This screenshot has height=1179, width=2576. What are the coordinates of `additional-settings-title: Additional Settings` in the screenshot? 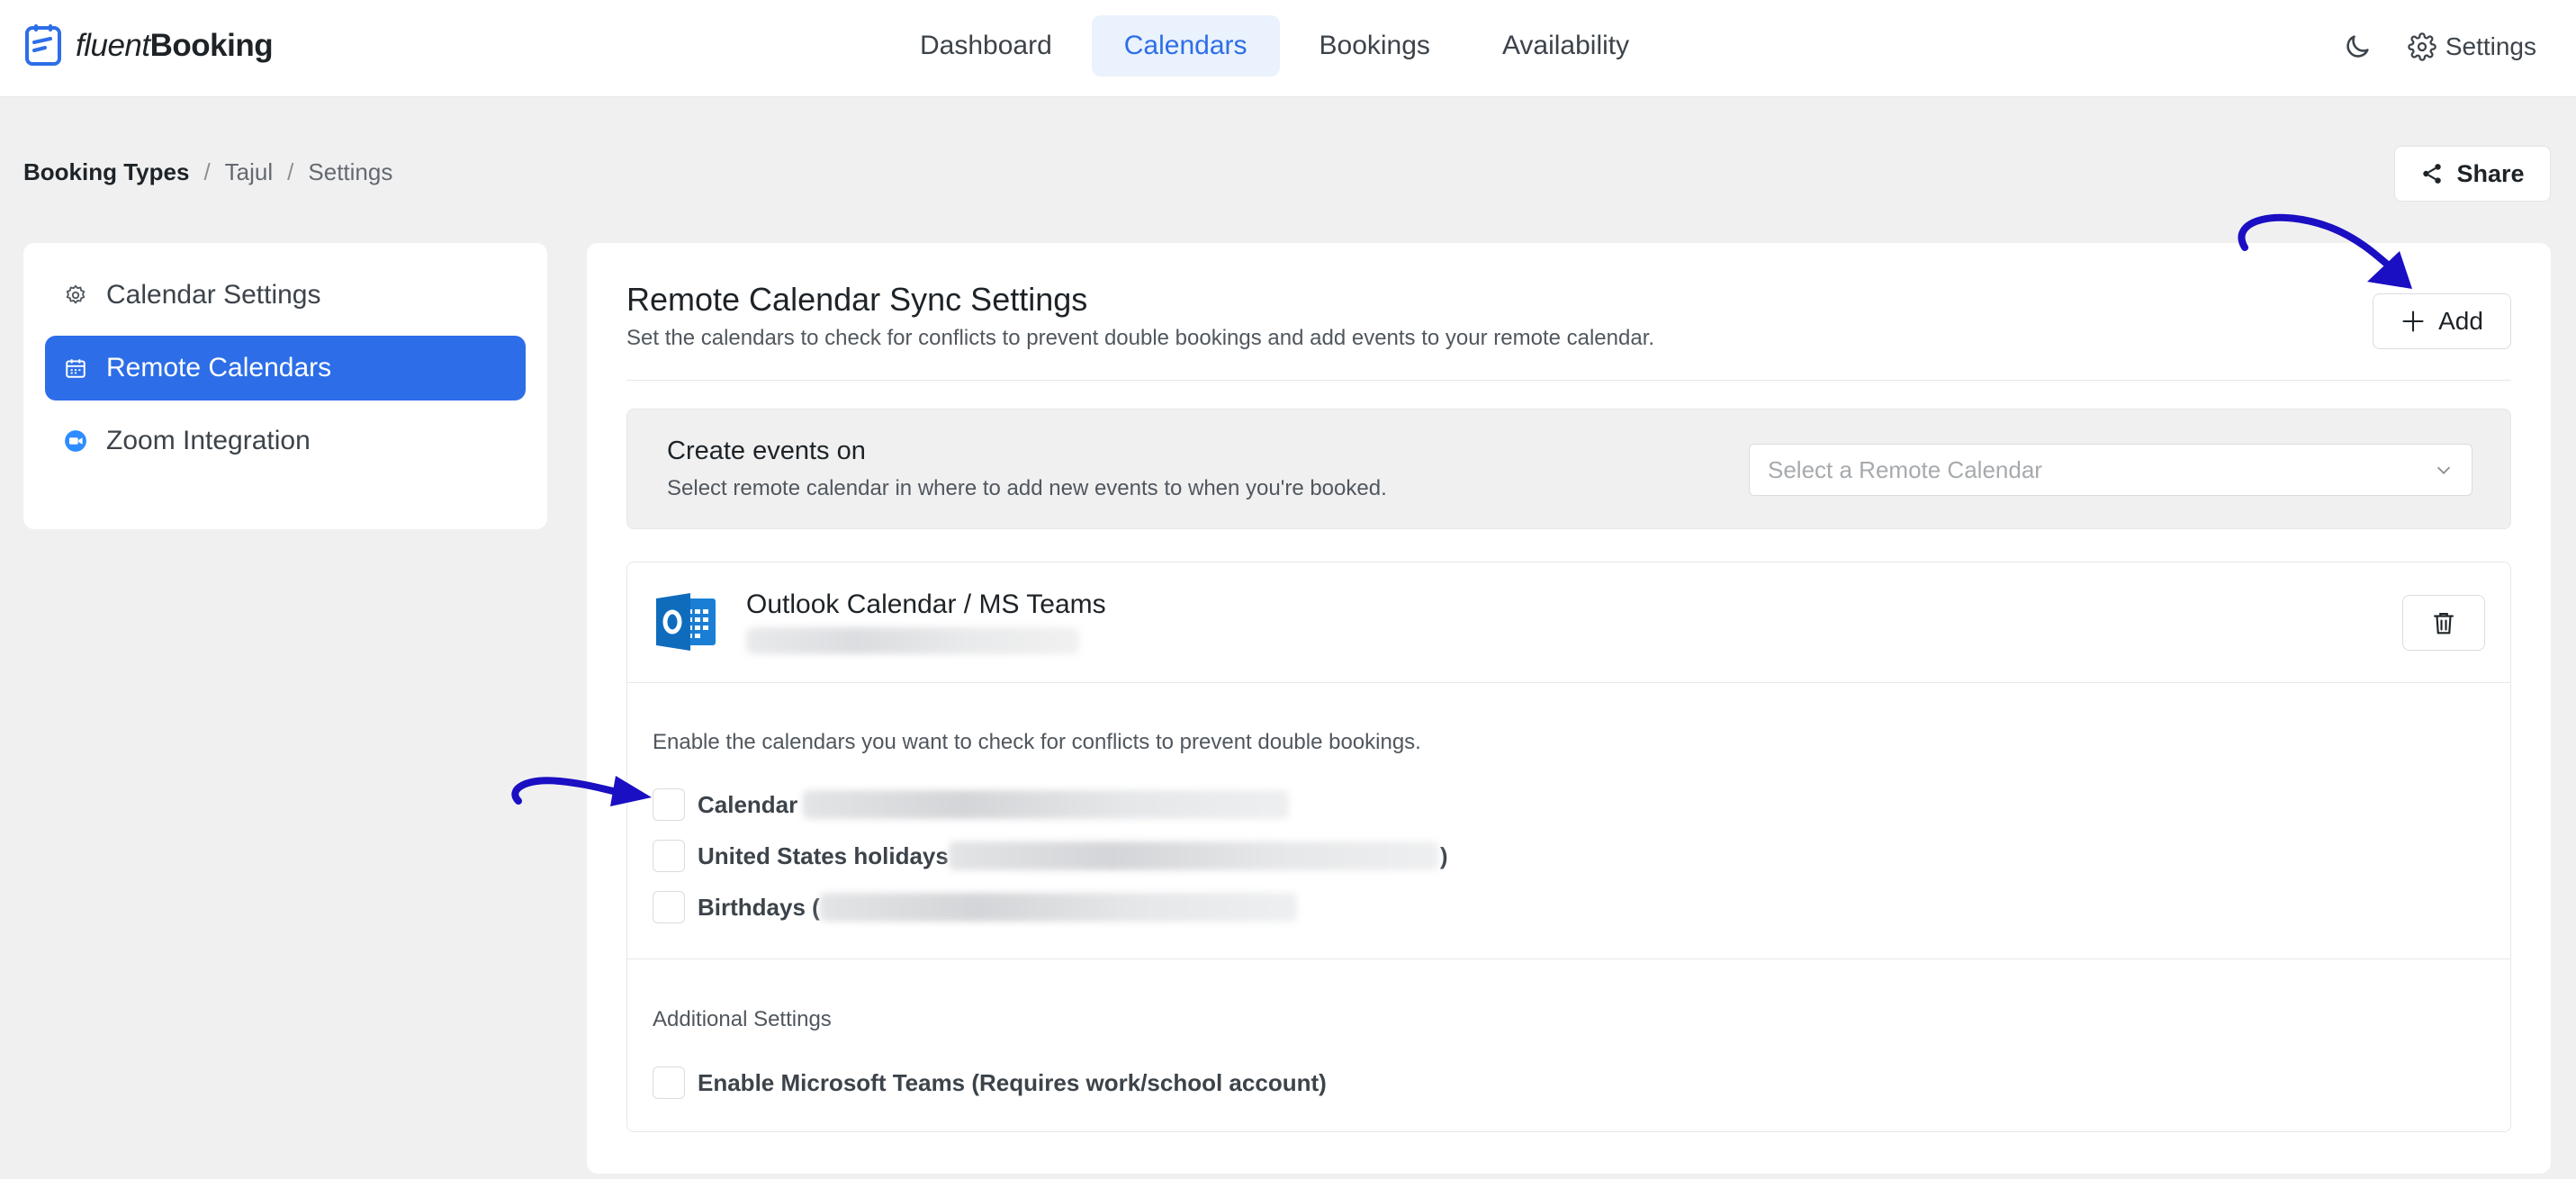 It's located at (742, 1019).